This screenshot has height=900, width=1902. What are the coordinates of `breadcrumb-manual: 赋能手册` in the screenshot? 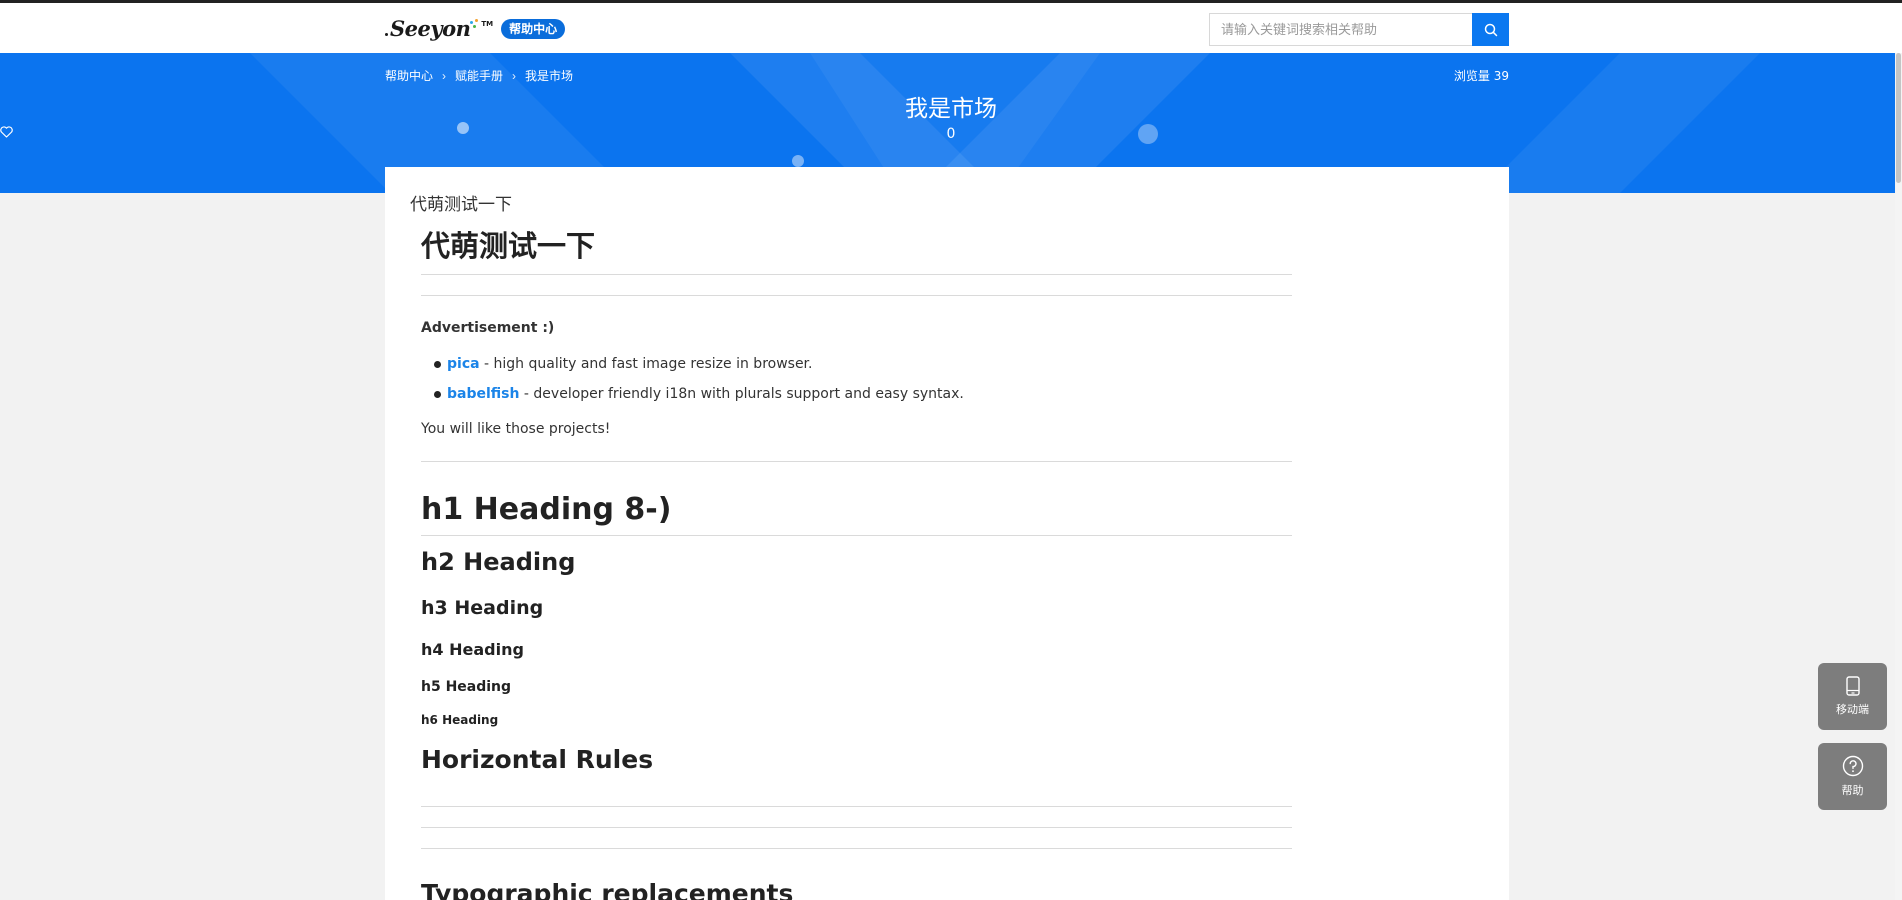 It's located at (479, 75).